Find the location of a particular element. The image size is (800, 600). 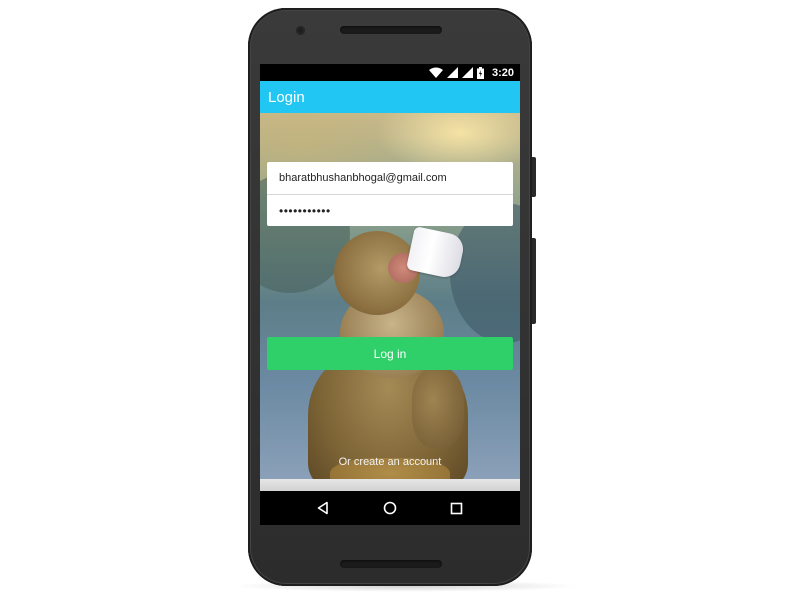

back-icon is located at coordinates (323, 508).